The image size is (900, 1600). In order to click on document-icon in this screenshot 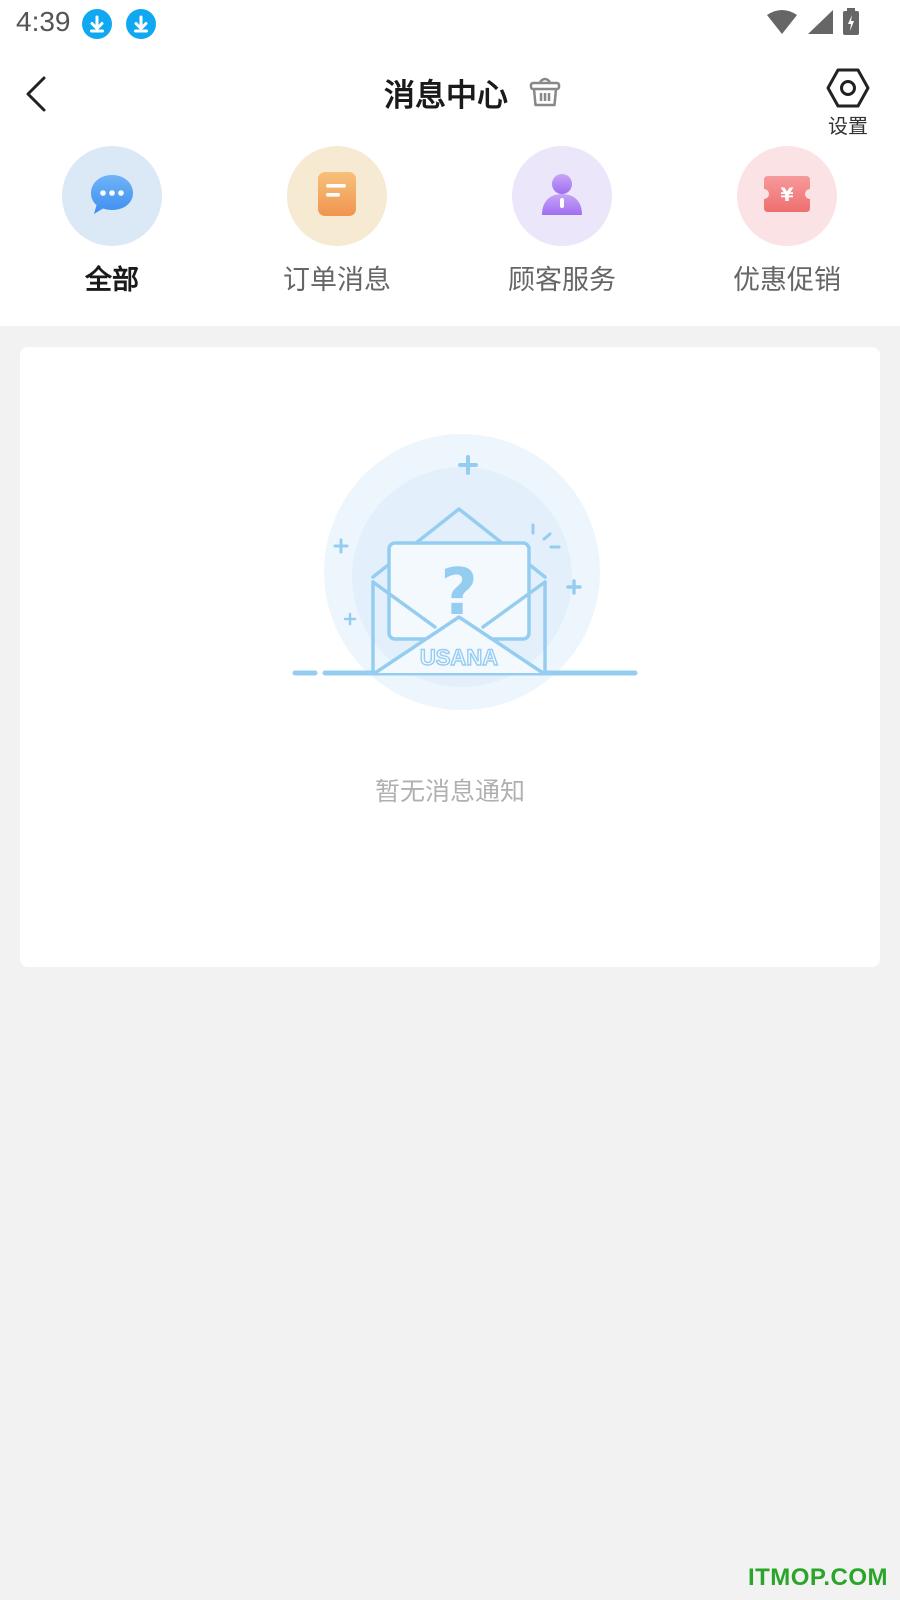, I will do `click(337, 196)`.